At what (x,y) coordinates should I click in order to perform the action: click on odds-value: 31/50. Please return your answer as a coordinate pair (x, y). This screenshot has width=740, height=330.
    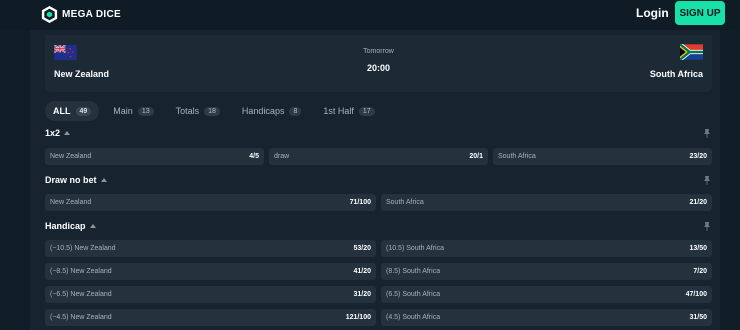
    Looking at the image, I should click on (698, 317).